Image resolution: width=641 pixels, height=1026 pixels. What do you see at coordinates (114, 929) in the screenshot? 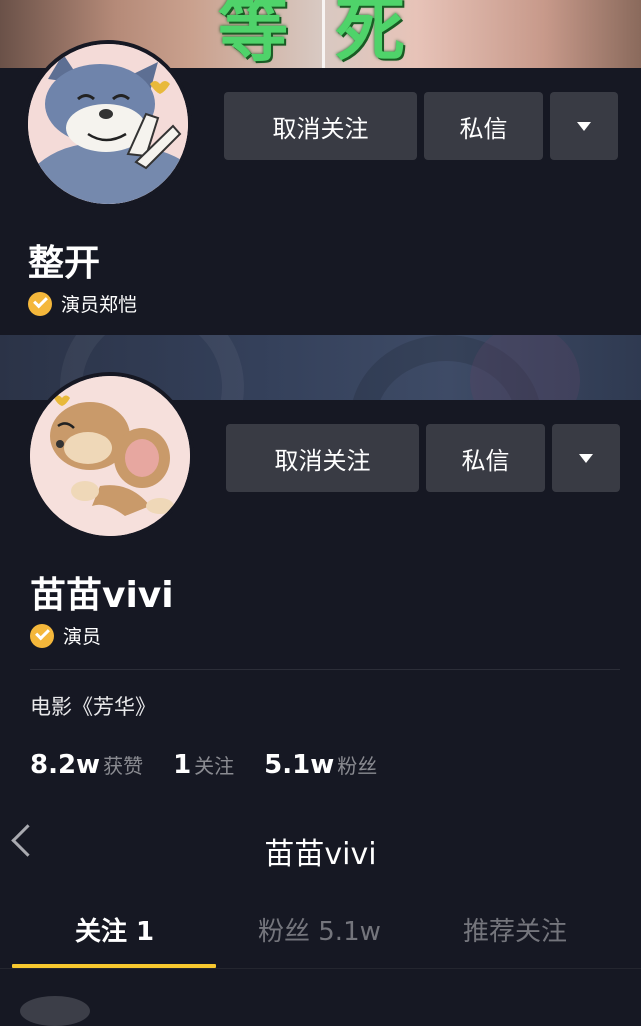
I see `tab-following: 关注 1` at bounding box center [114, 929].